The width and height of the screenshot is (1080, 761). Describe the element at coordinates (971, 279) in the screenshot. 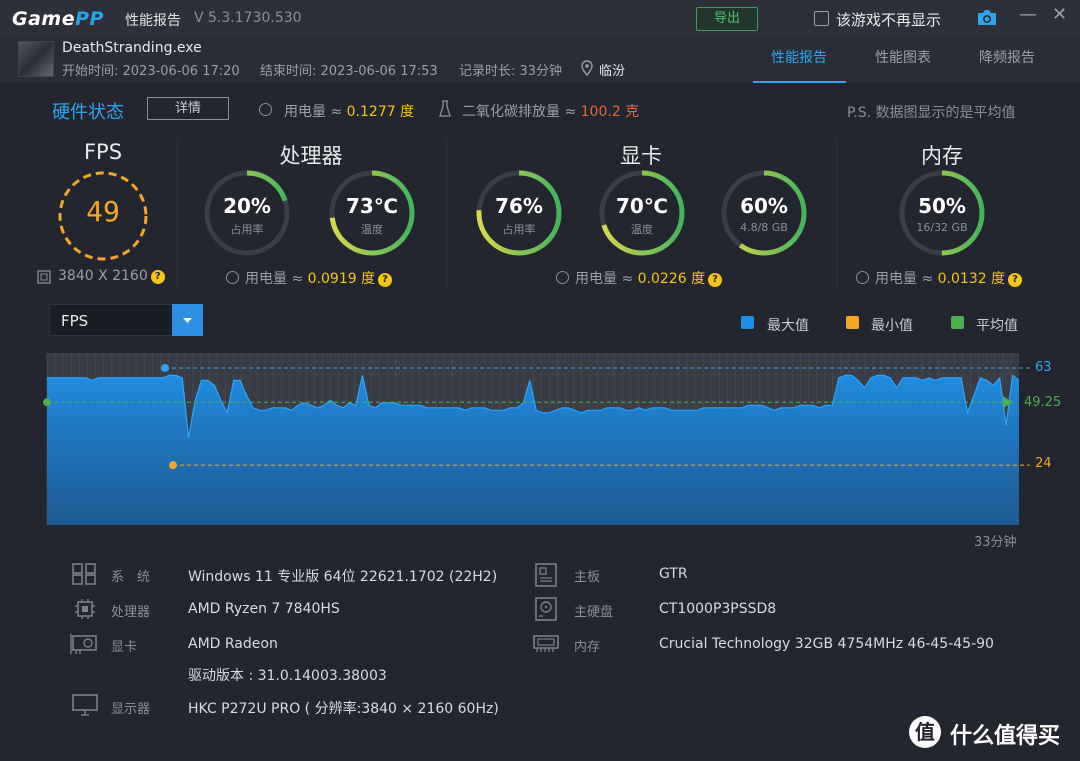

I see `memory-power-value: 0.0132 度` at that location.